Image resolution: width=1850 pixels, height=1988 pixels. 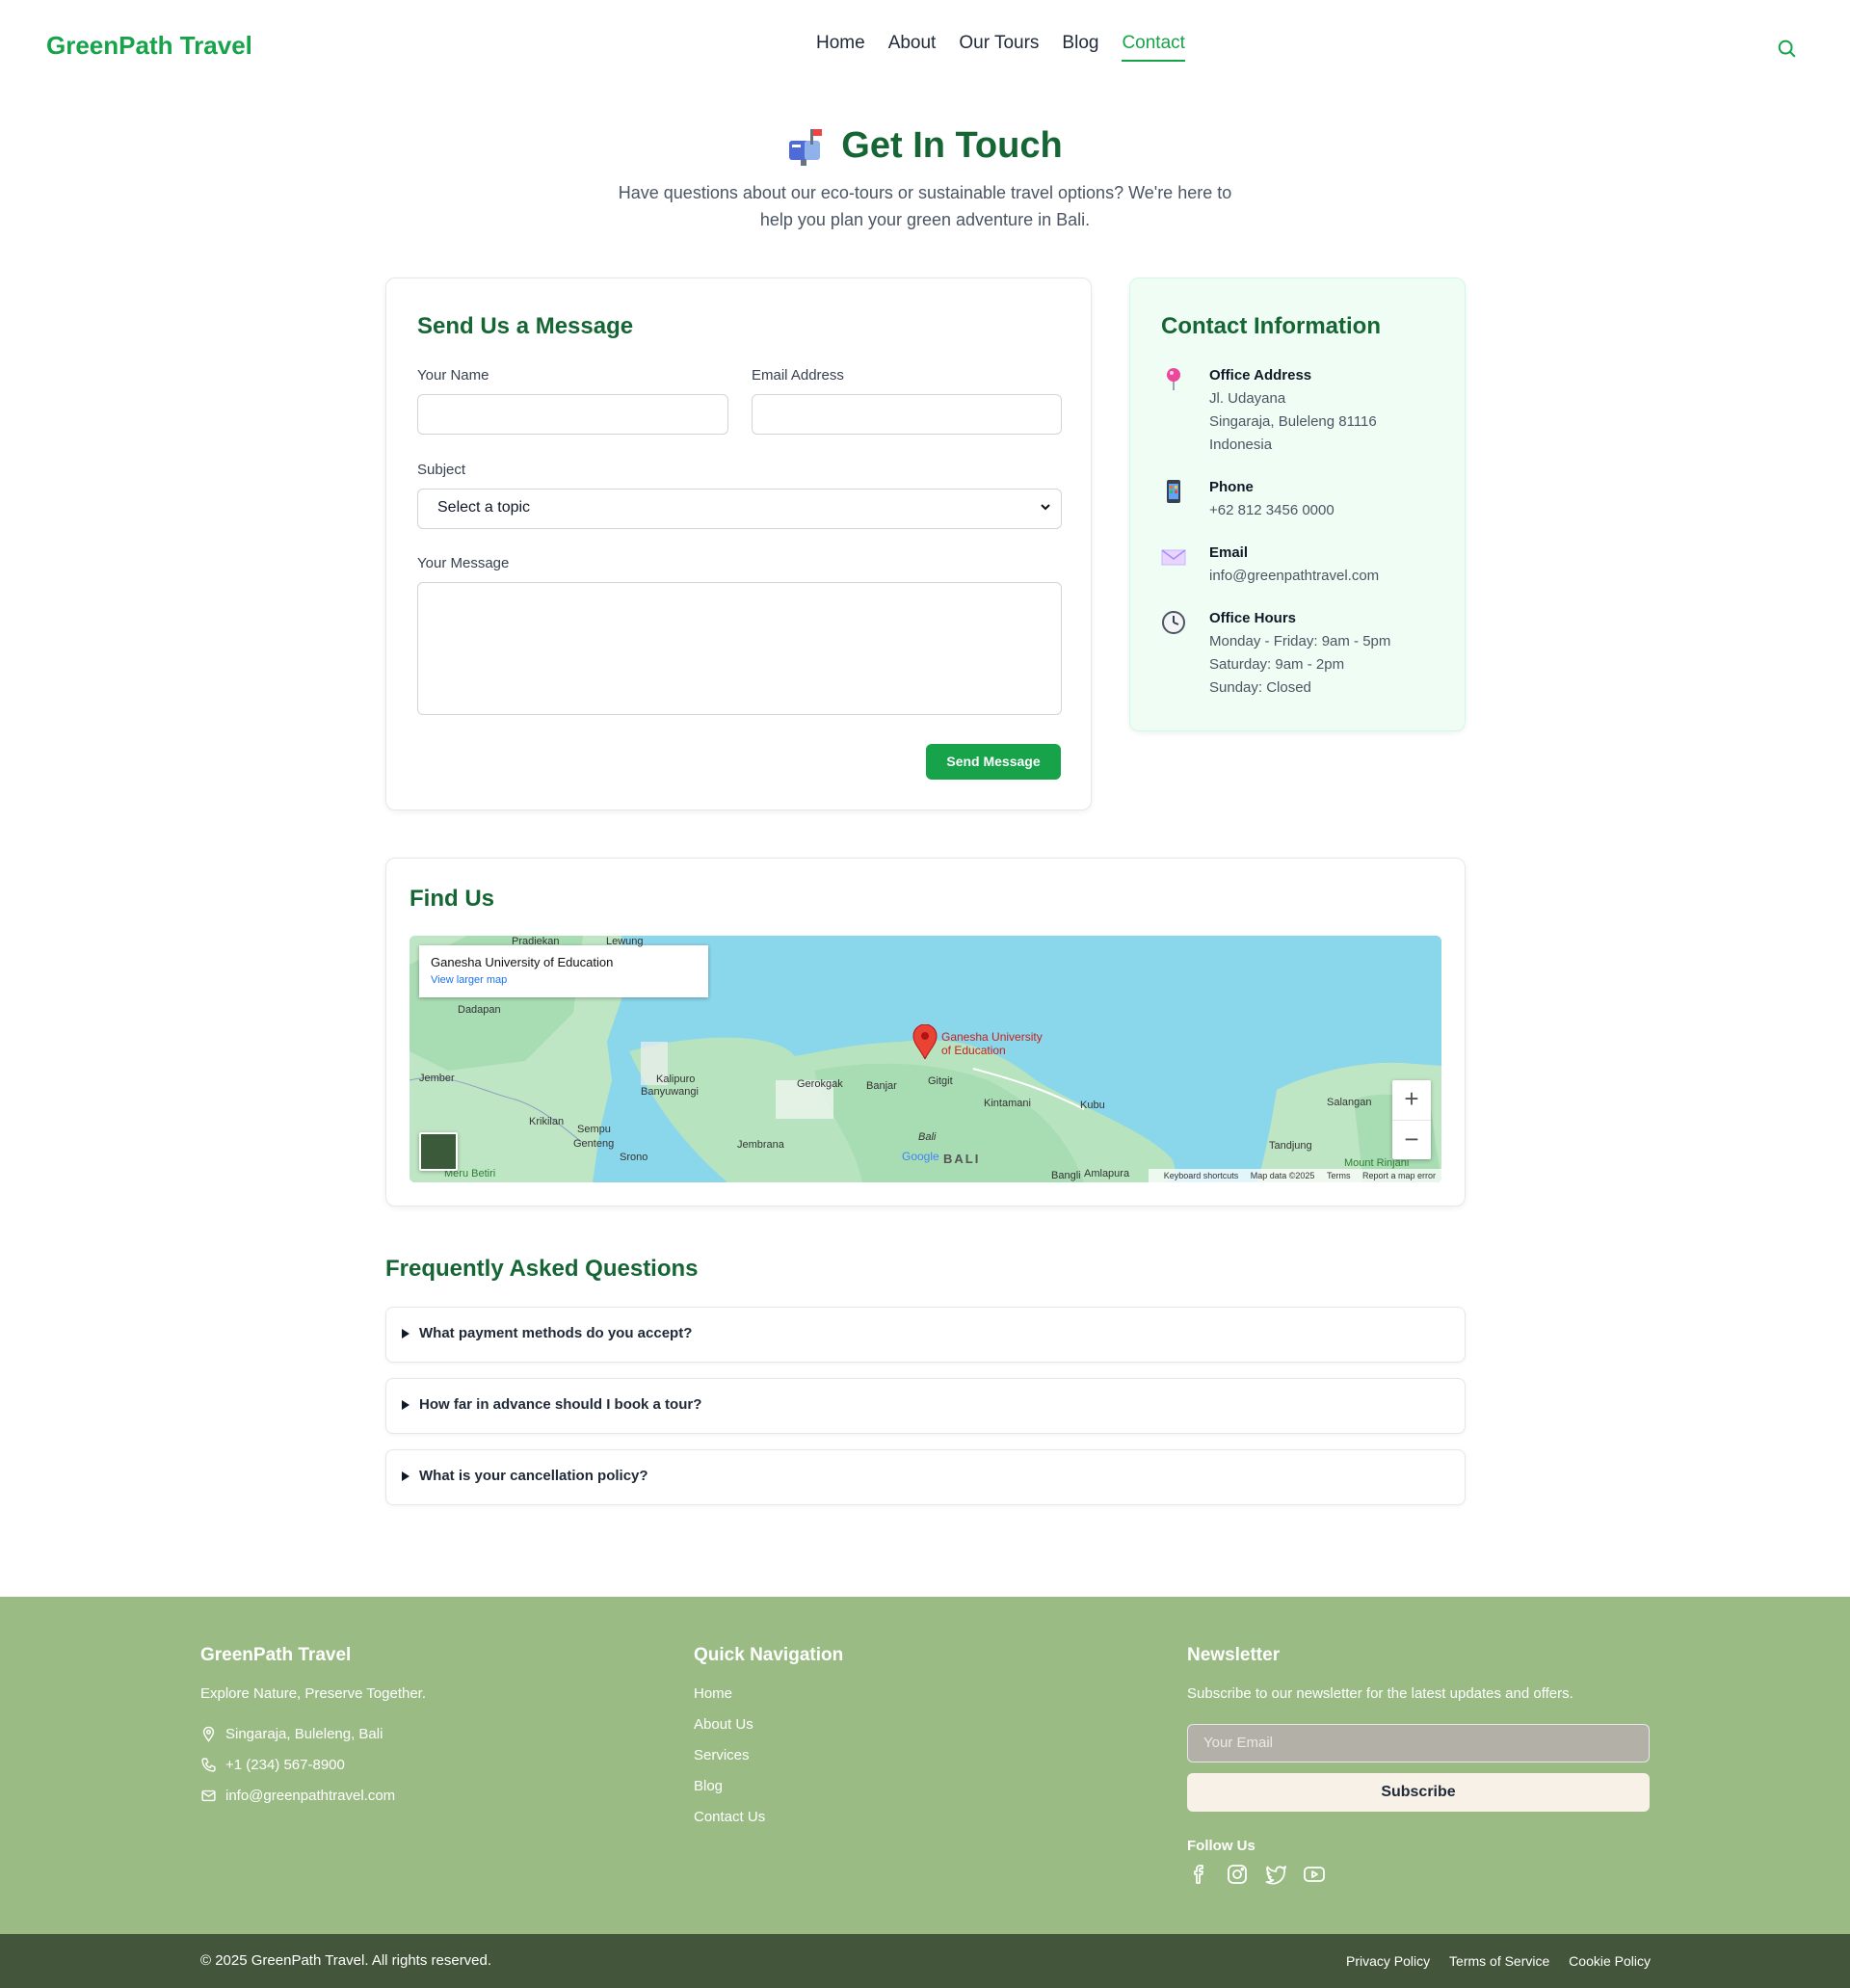 I want to click on map-place: Kalipuro, so click(x=676, y=1079).